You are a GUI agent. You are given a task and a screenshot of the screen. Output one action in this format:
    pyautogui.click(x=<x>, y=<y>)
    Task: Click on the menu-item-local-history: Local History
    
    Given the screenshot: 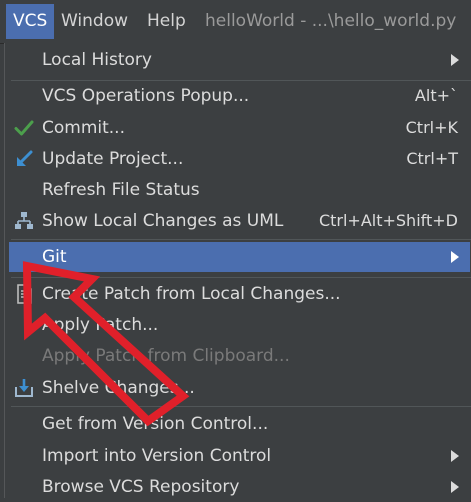 What is the action you would take?
    pyautogui.click(x=239, y=60)
    